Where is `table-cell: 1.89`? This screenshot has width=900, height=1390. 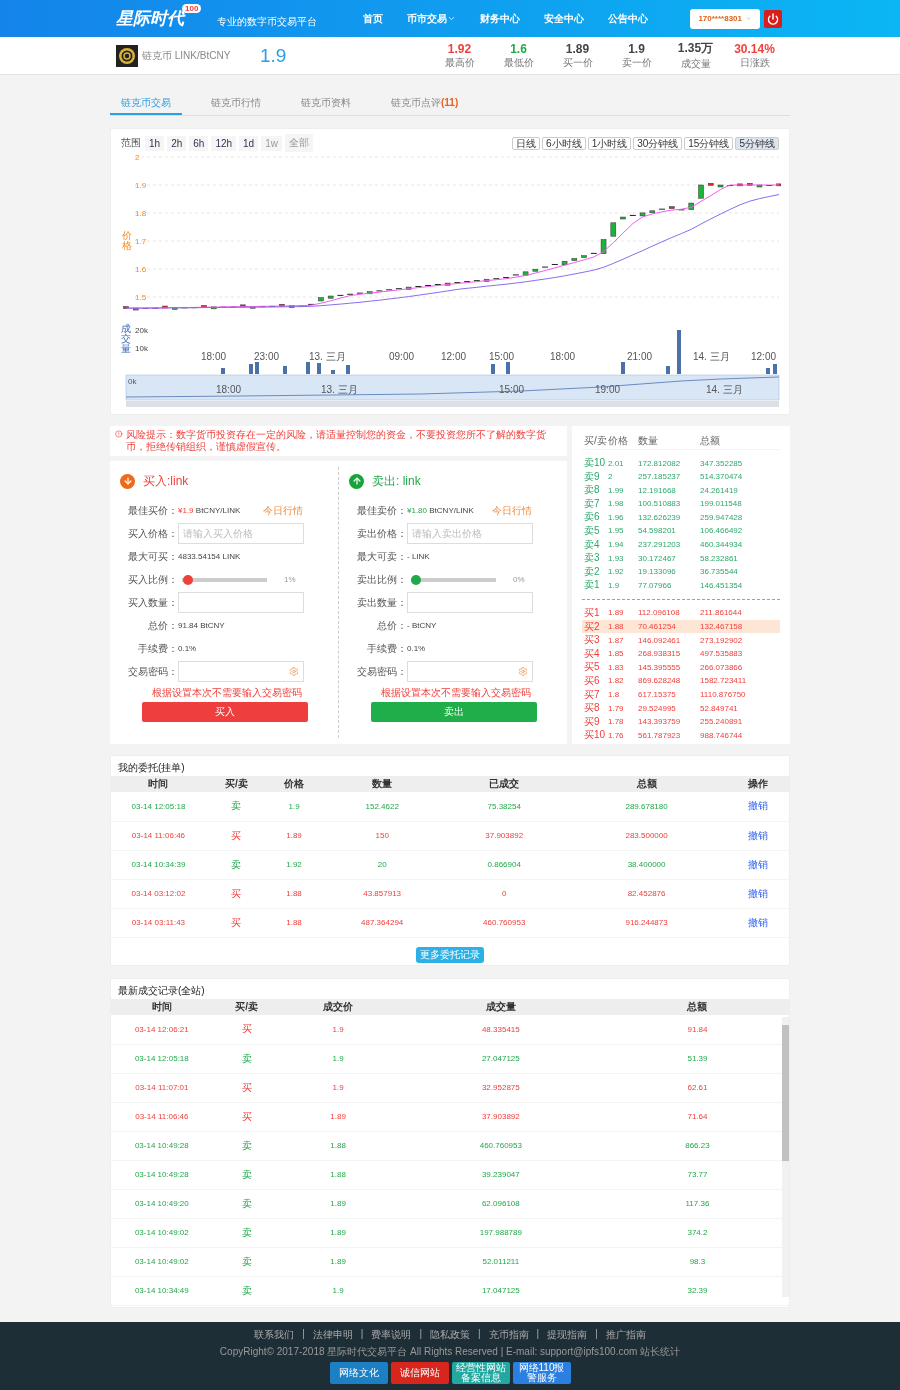 table-cell: 1.89 is located at coordinates (338, 1203).